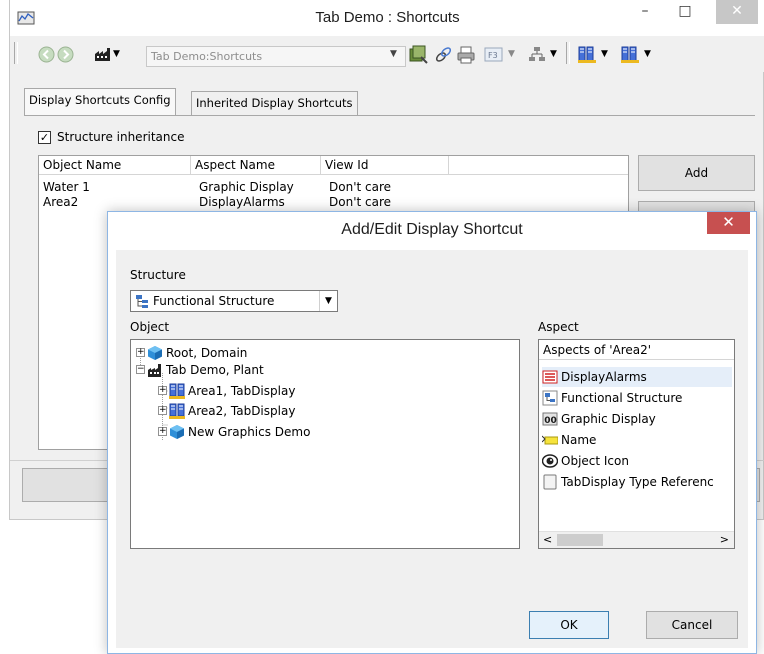 This screenshot has width=764, height=654. I want to click on tree-node-tab-demo-plant: − Tab Demo, Plant, so click(200, 369).